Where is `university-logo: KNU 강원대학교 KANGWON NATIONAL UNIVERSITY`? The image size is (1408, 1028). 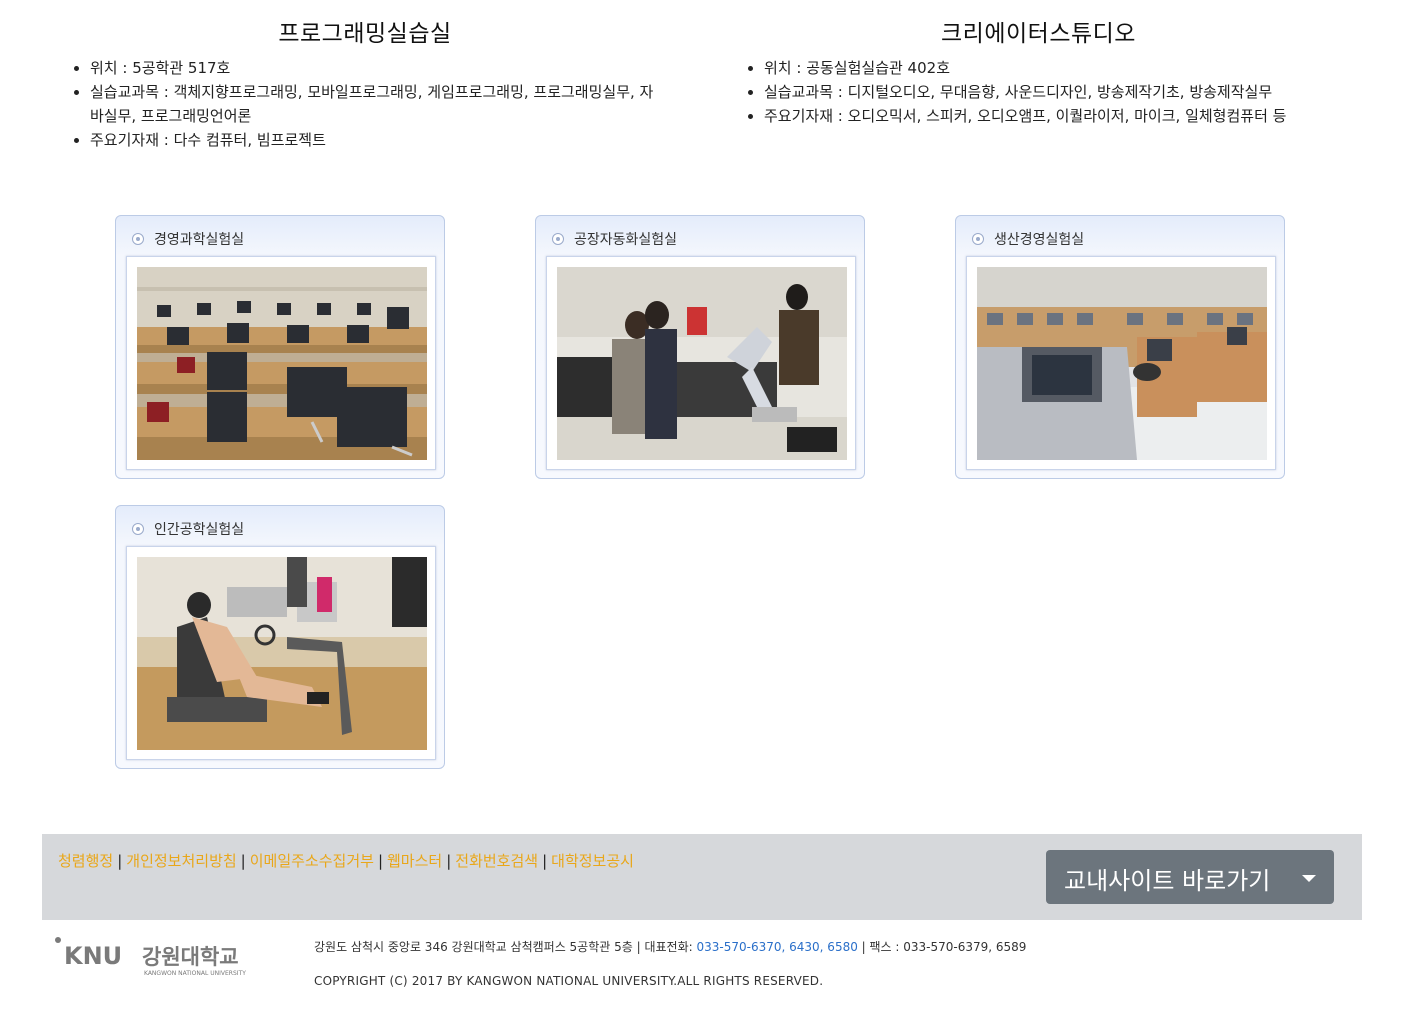 university-logo: KNU 강원대학교 KANGWON NATIONAL UNIVERSITY is located at coordinates (159, 958).